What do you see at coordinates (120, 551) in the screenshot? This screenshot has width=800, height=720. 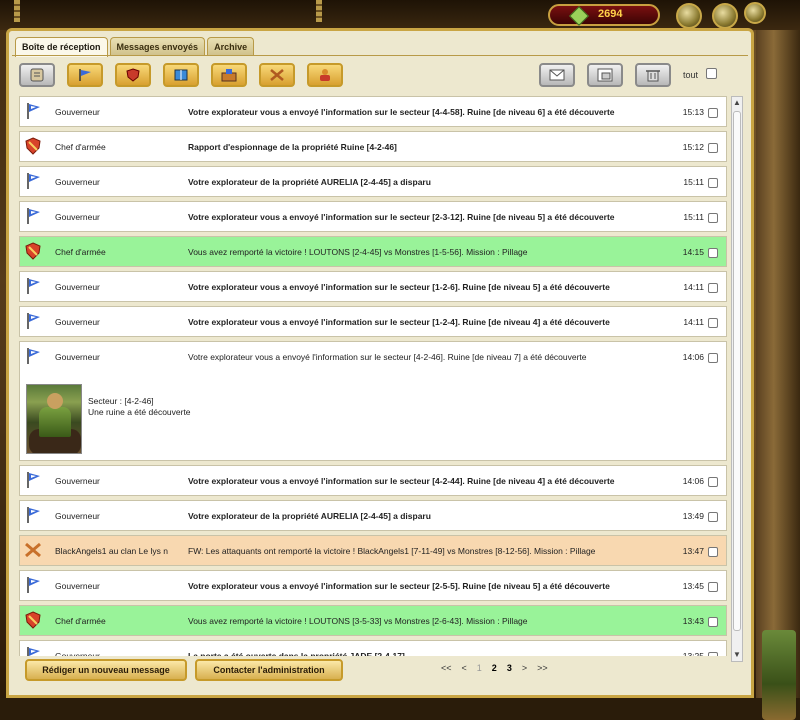 I see `message-sender: BlackAngels1 au clan Le lys n` at bounding box center [120, 551].